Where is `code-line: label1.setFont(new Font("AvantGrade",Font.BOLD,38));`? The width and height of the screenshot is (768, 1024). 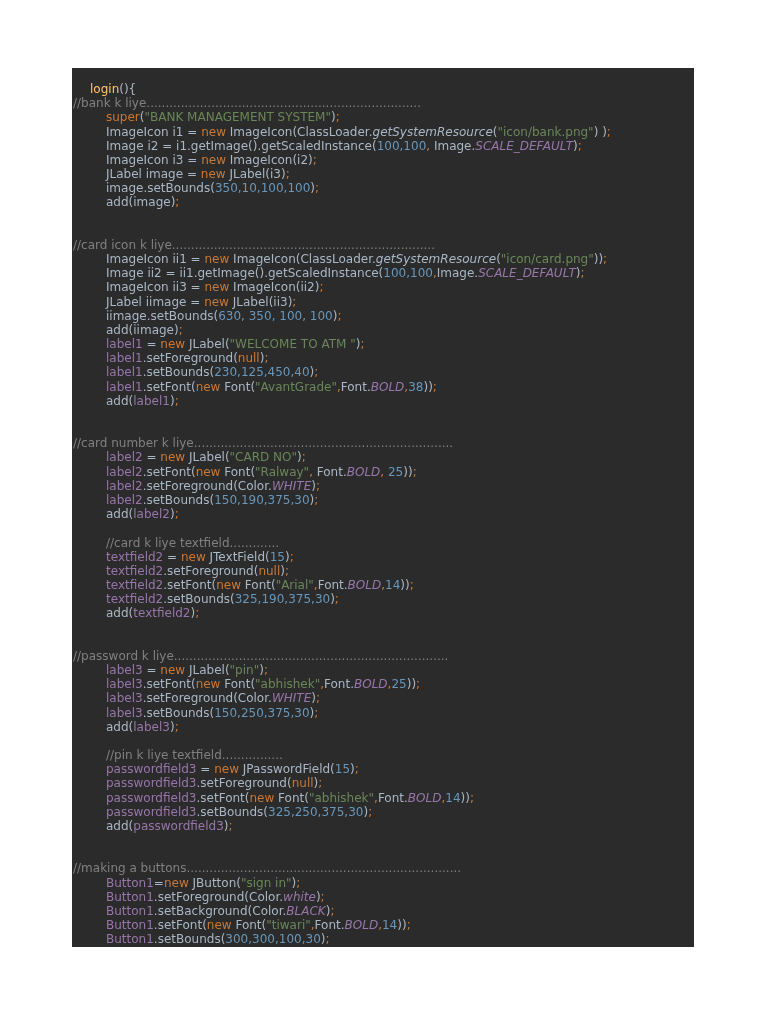
code-line: label1.setFont(new Font("AvantGrade",Font.BOLD,38)); is located at coordinates (271, 386).